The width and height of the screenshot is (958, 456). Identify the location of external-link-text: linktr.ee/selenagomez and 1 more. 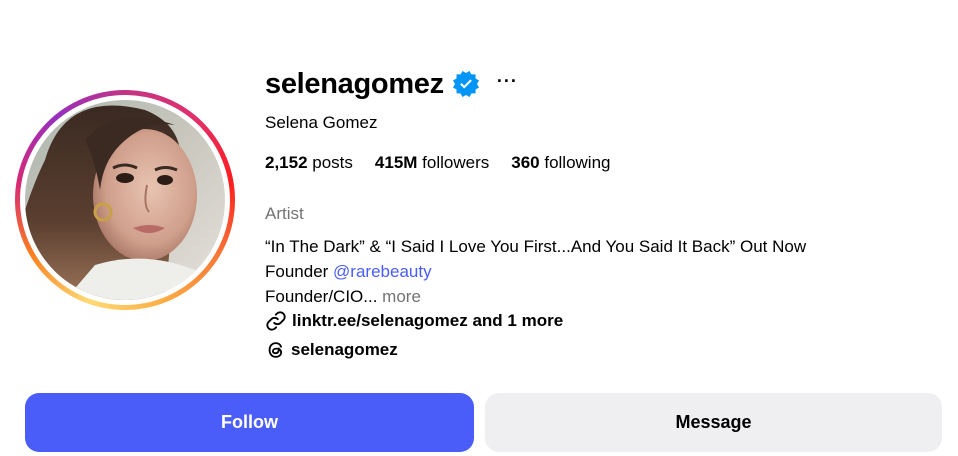
(428, 320).